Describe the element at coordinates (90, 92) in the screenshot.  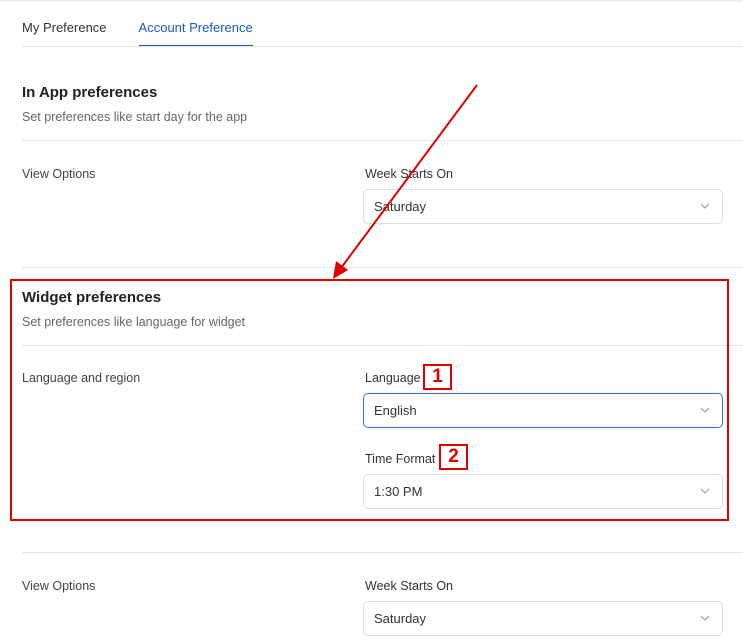
I see `in-app-title: In App preferences` at that location.